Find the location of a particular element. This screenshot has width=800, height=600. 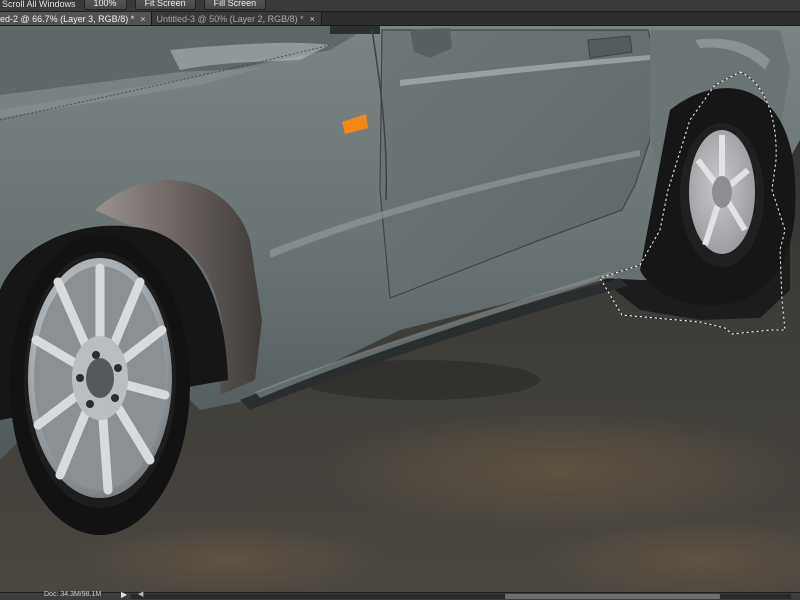

front-wheel is located at coordinates (100, 385).